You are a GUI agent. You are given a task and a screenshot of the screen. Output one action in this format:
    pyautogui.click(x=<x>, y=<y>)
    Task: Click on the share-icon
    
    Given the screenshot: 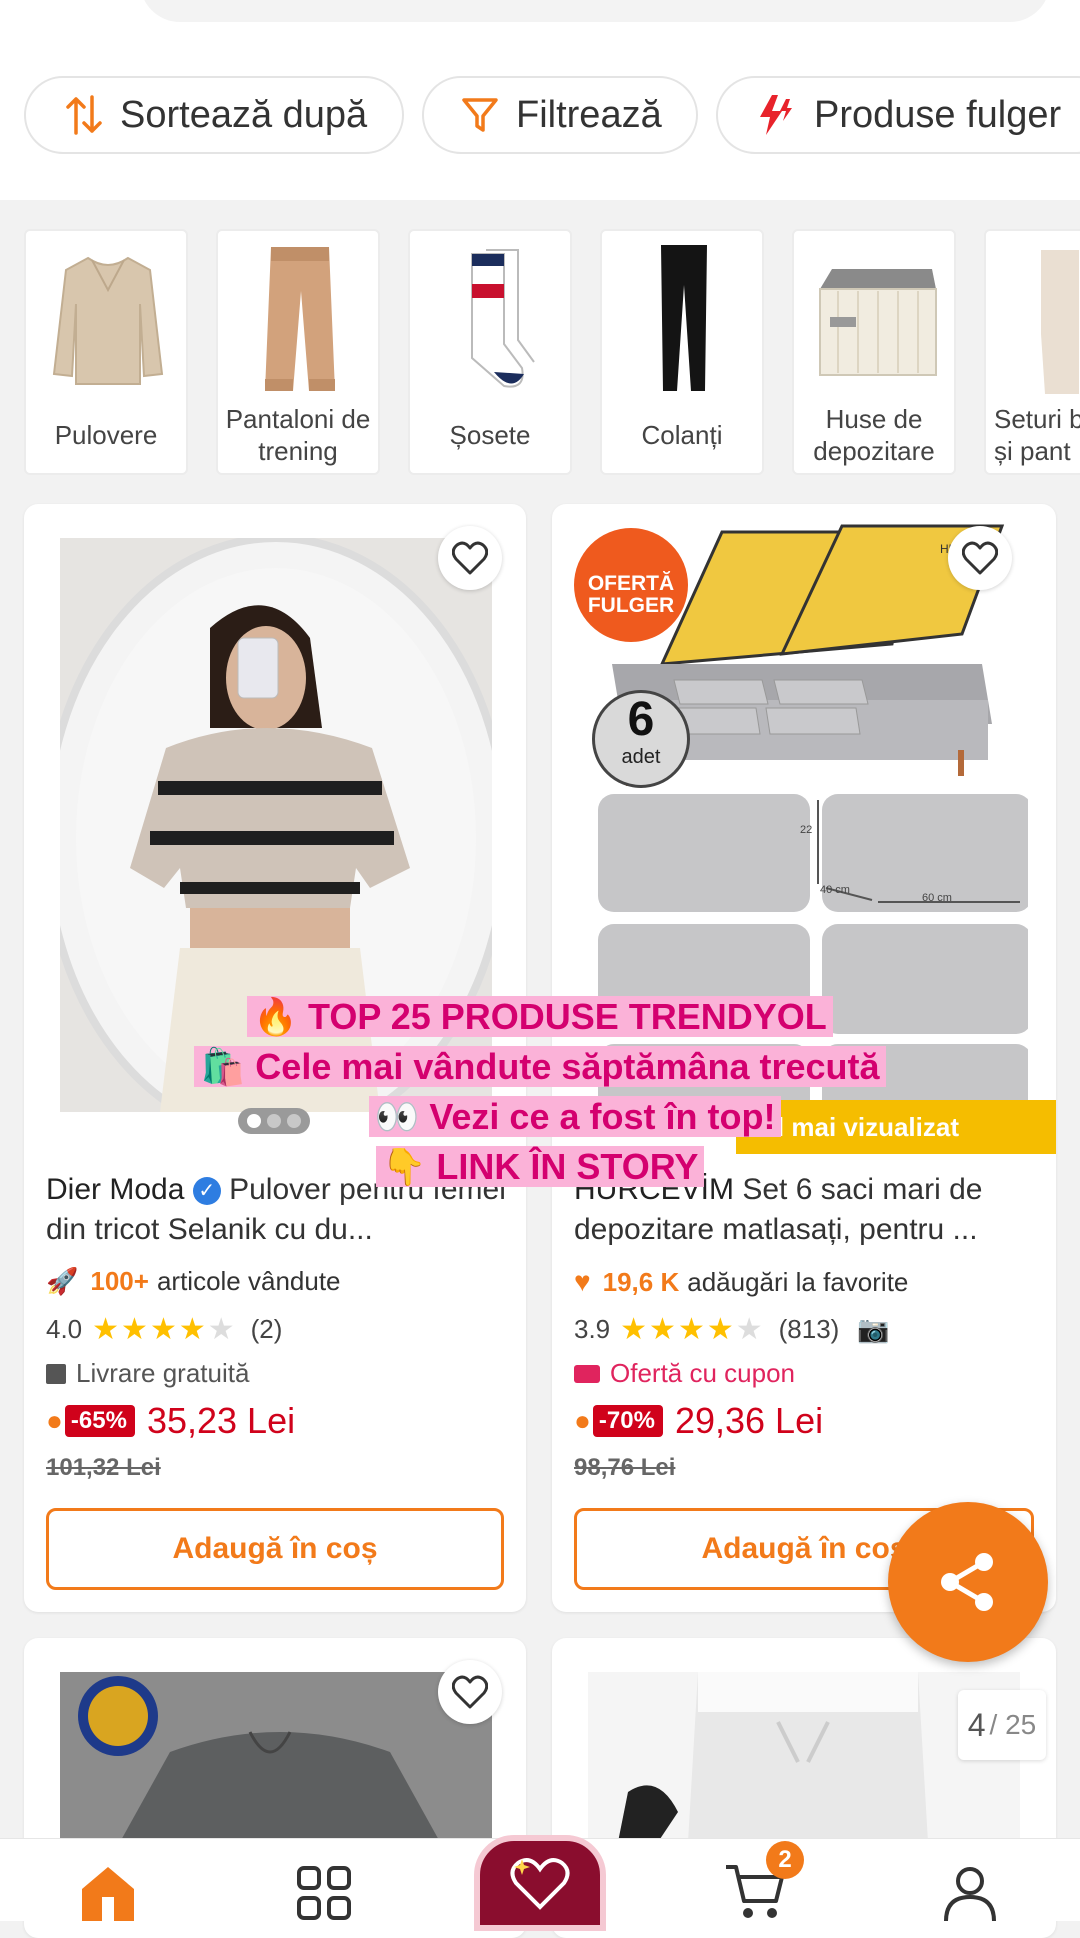 What is the action you would take?
    pyautogui.click(x=967, y=1582)
    